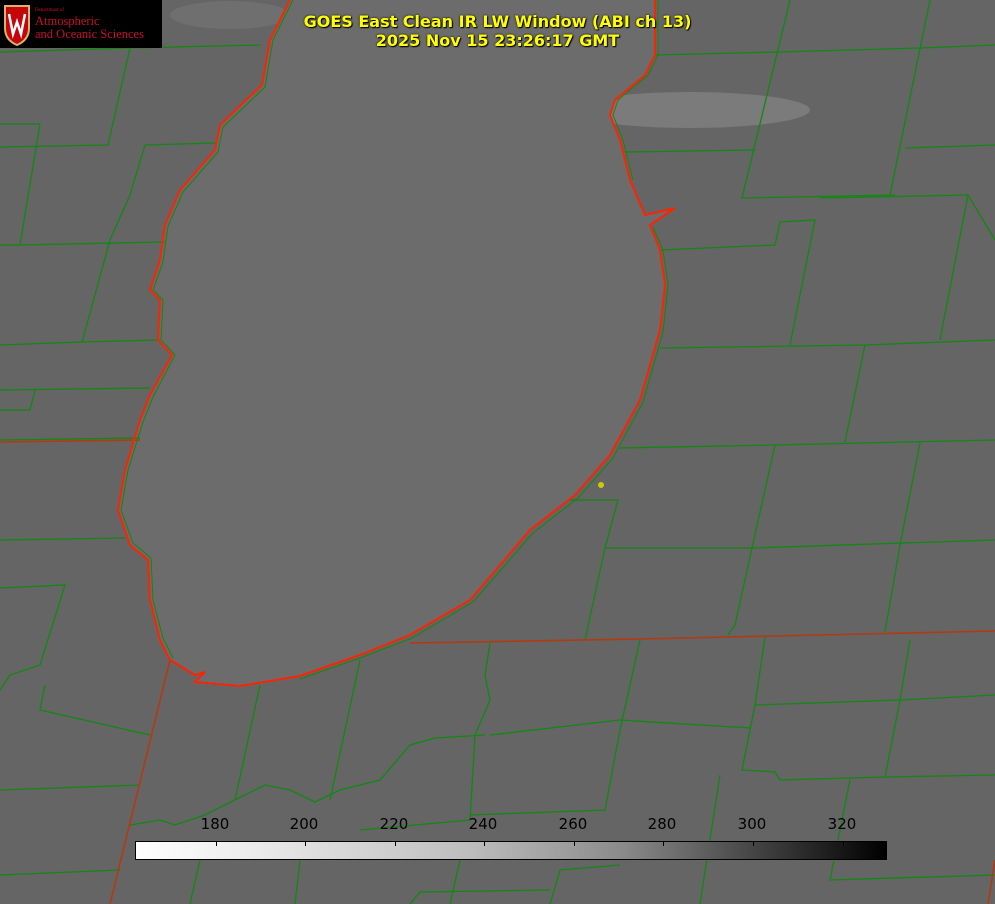 Image resolution: width=995 pixels, height=904 pixels. What do you see at coordinates (842, 824) in the screenshot?
I see `colorbar-tick-label: 320` at bounding box center [842, 824].